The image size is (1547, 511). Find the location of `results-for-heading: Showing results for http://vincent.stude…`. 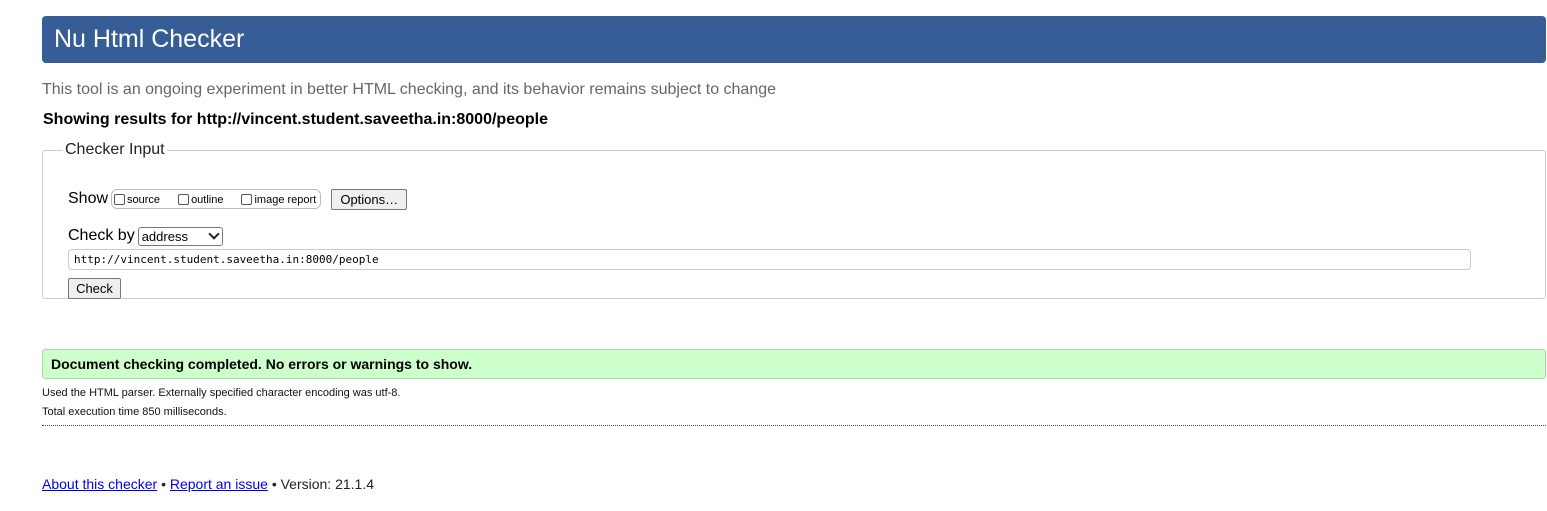

results-for-heading: Showing results for http://vincent.stude… is located at coordinates (295, 119).